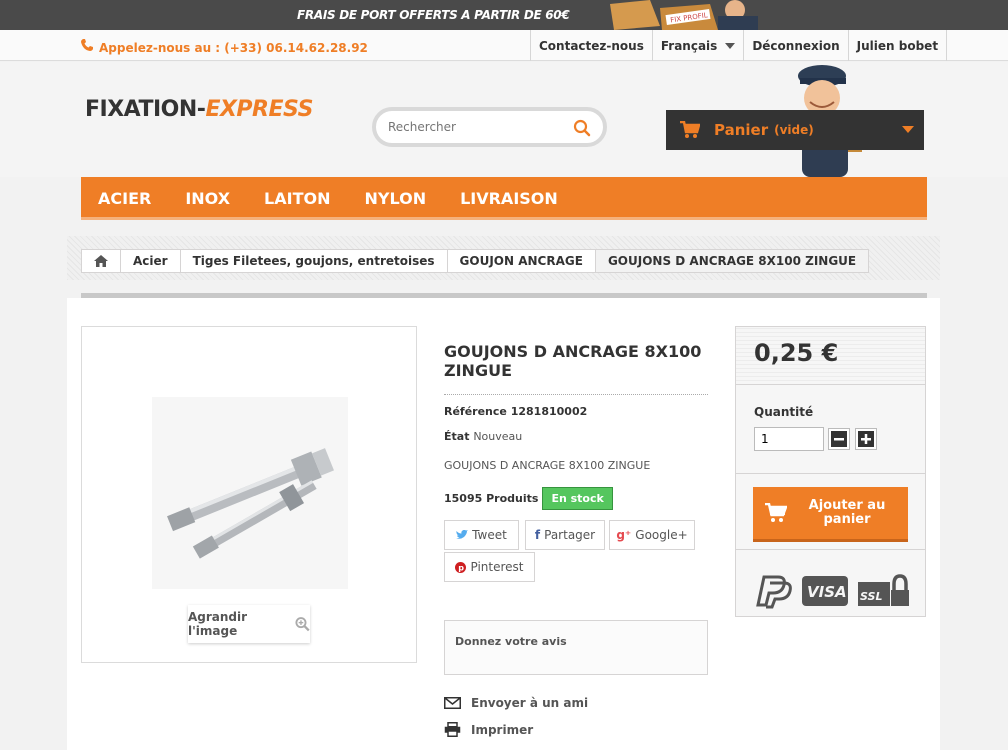 This screenshot has height=750, width=1008. What do you see at coordinates (145, 109) in the screenshot?
I see `logo-part1: FIXATION-` at bounding box center [145, 109].